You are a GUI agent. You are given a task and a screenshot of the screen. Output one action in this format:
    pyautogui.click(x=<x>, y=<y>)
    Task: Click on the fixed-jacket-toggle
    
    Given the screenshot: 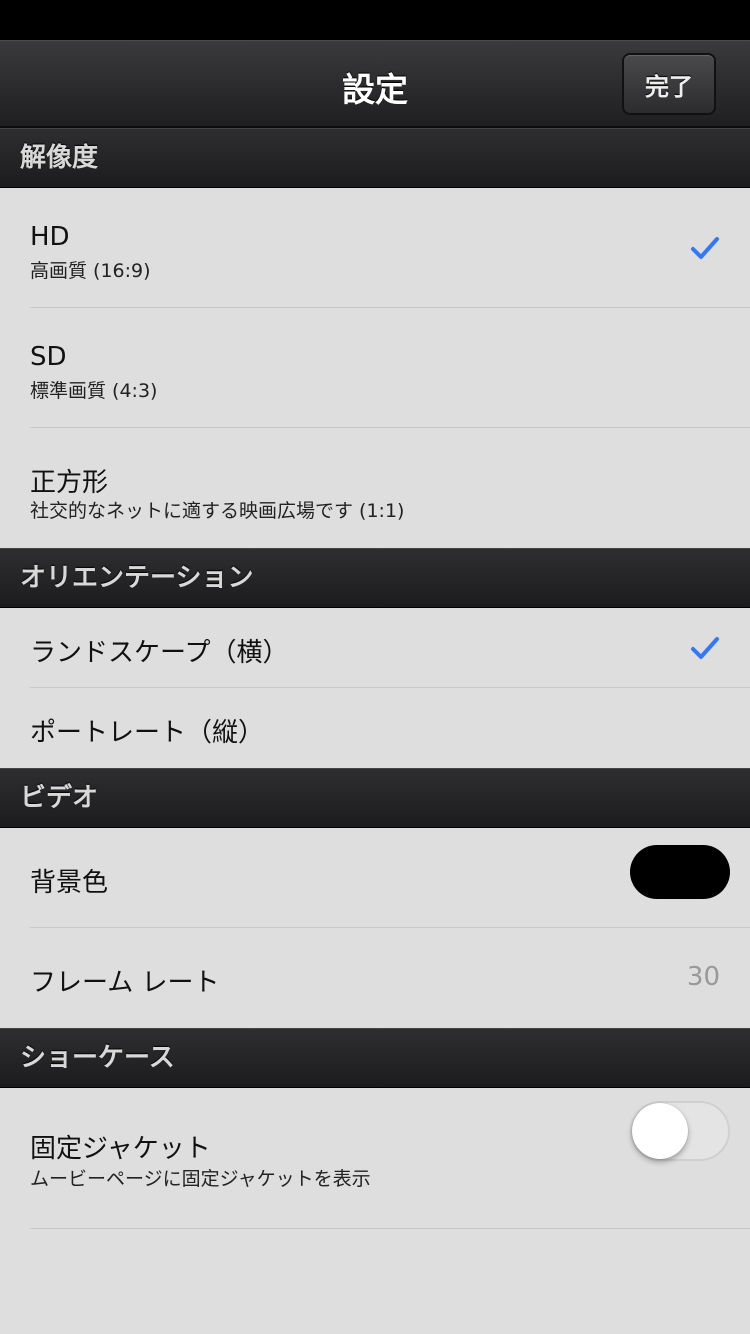 What is the action you would take?
    pyautogui.click(x=680, y=1131)
    